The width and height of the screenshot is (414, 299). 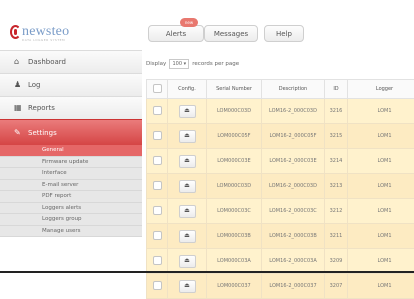 I want to click on id-cell: 3213, so click(x=336, y=186).